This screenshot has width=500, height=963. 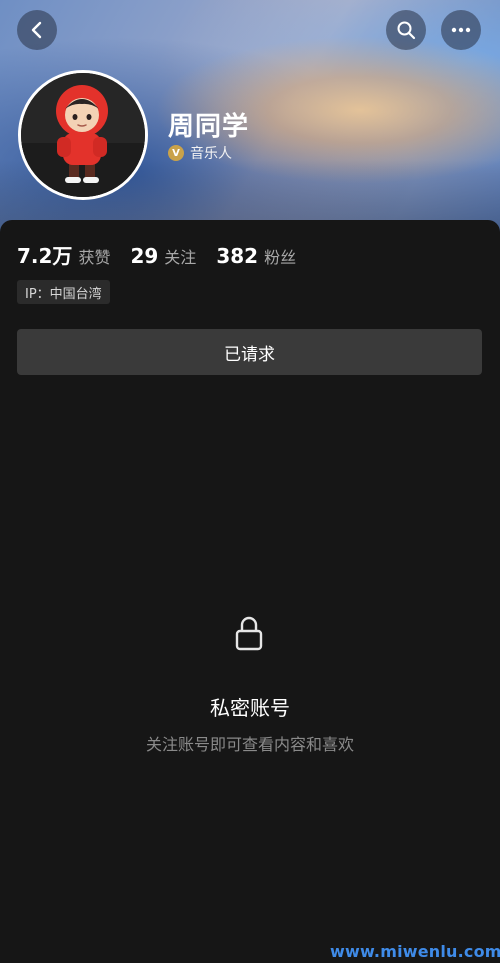 What do you see at coordinates (209, 127) in the screenshot?
I see `profile-name: 周同学` at bounding box center [209, 127].